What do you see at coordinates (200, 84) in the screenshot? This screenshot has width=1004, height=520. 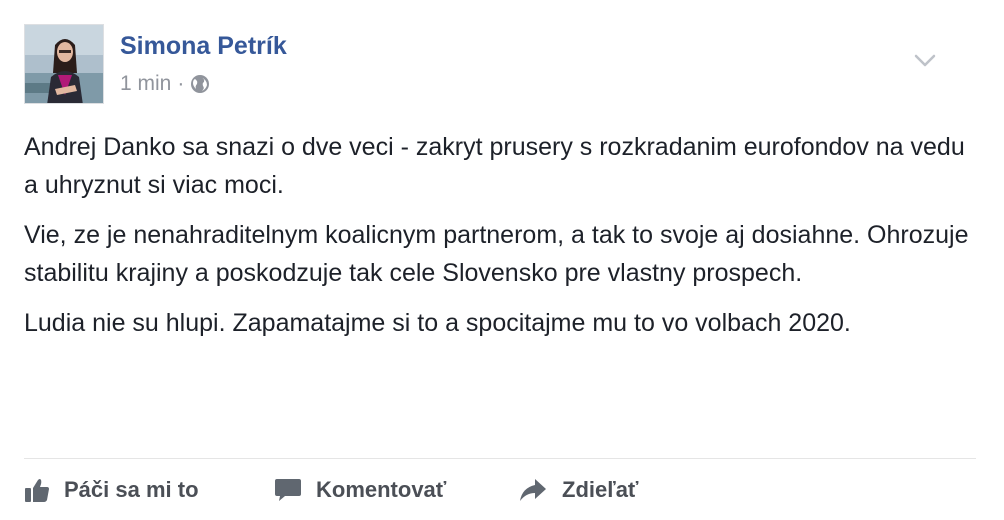 I see `globe-icon` at bounding box center [200, 84].